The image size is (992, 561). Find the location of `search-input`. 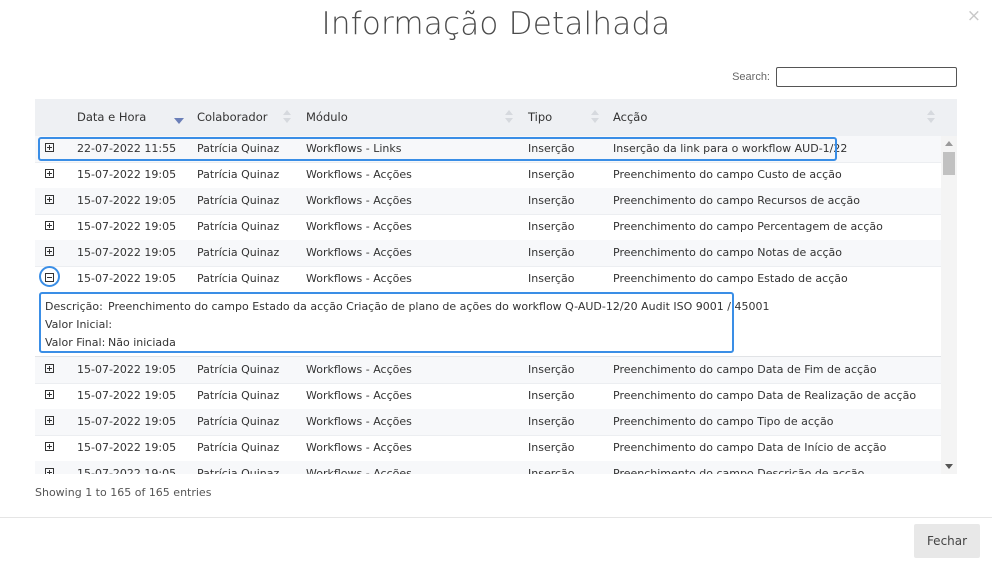

search-input is located at coordinates (866, 77).